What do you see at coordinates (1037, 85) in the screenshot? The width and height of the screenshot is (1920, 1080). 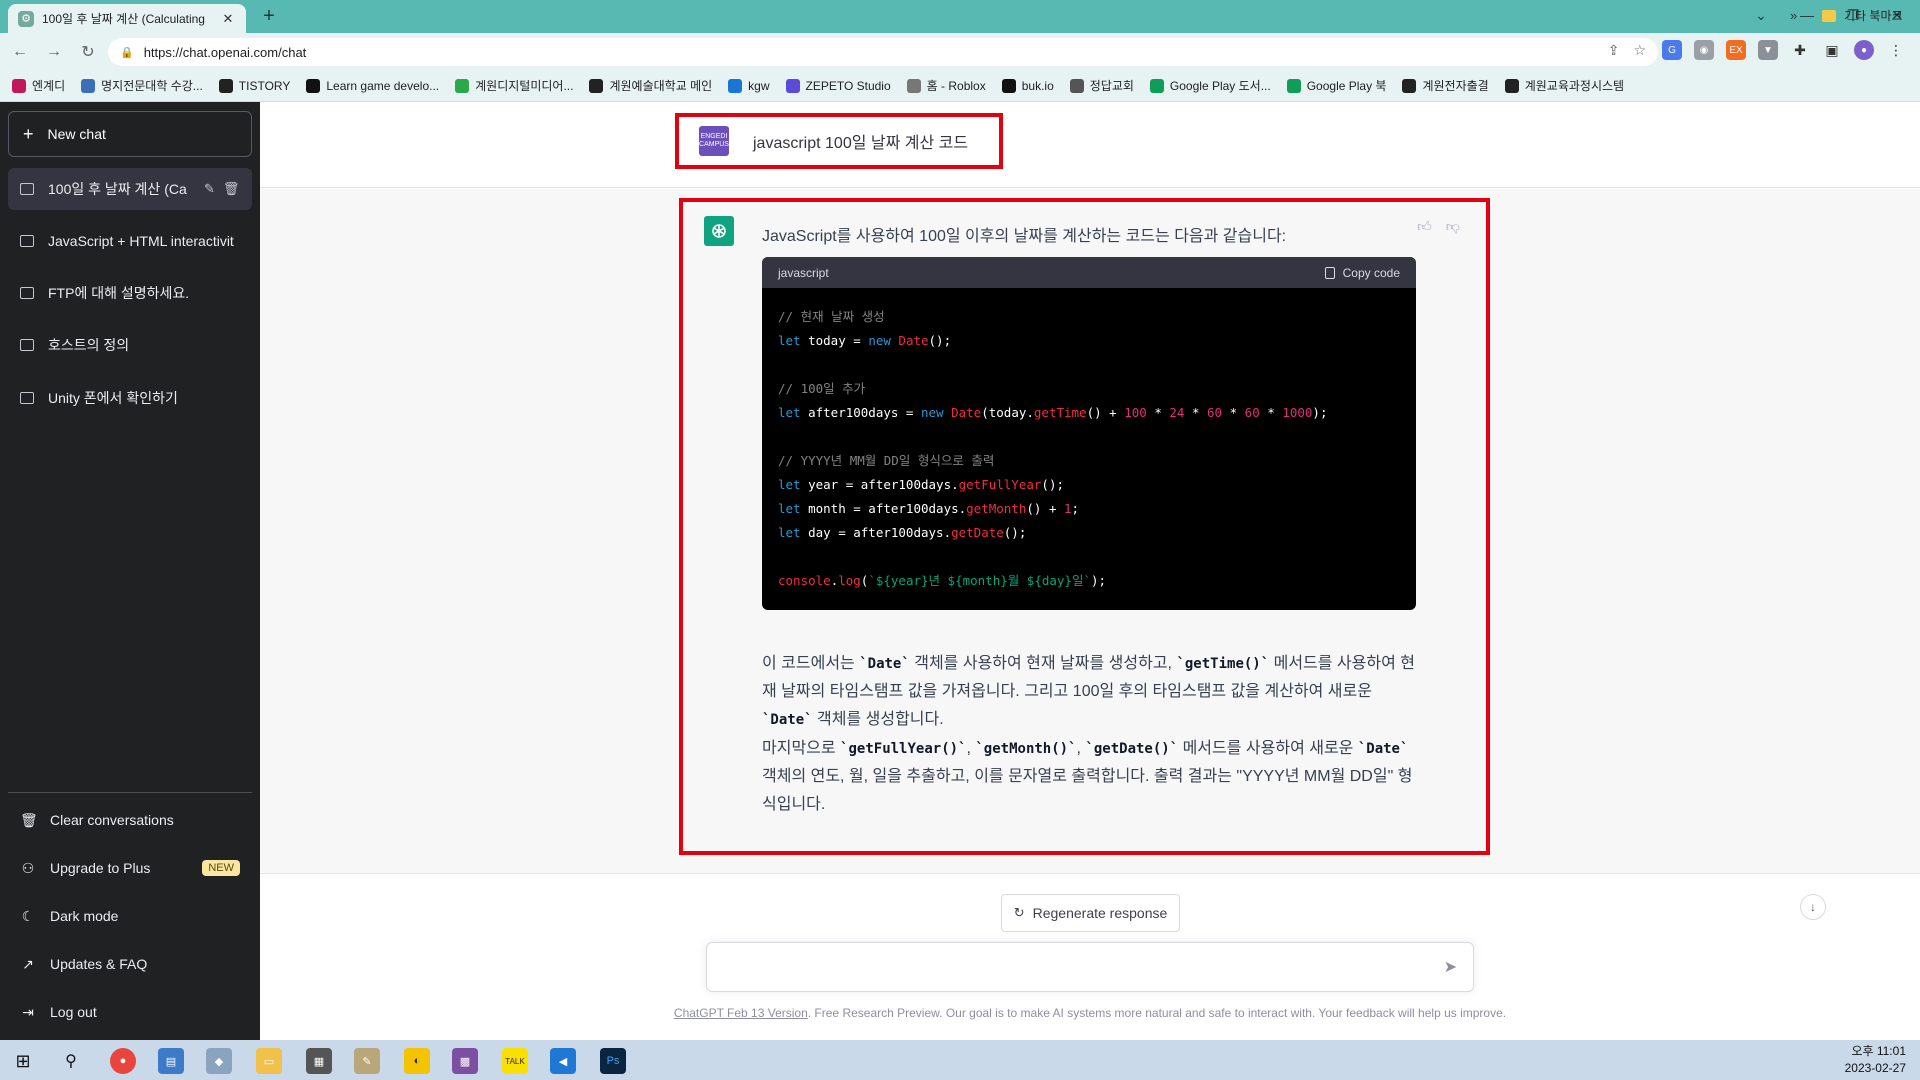 I see `bookmark-label: buk.io` at bounding box center [1037, 85].